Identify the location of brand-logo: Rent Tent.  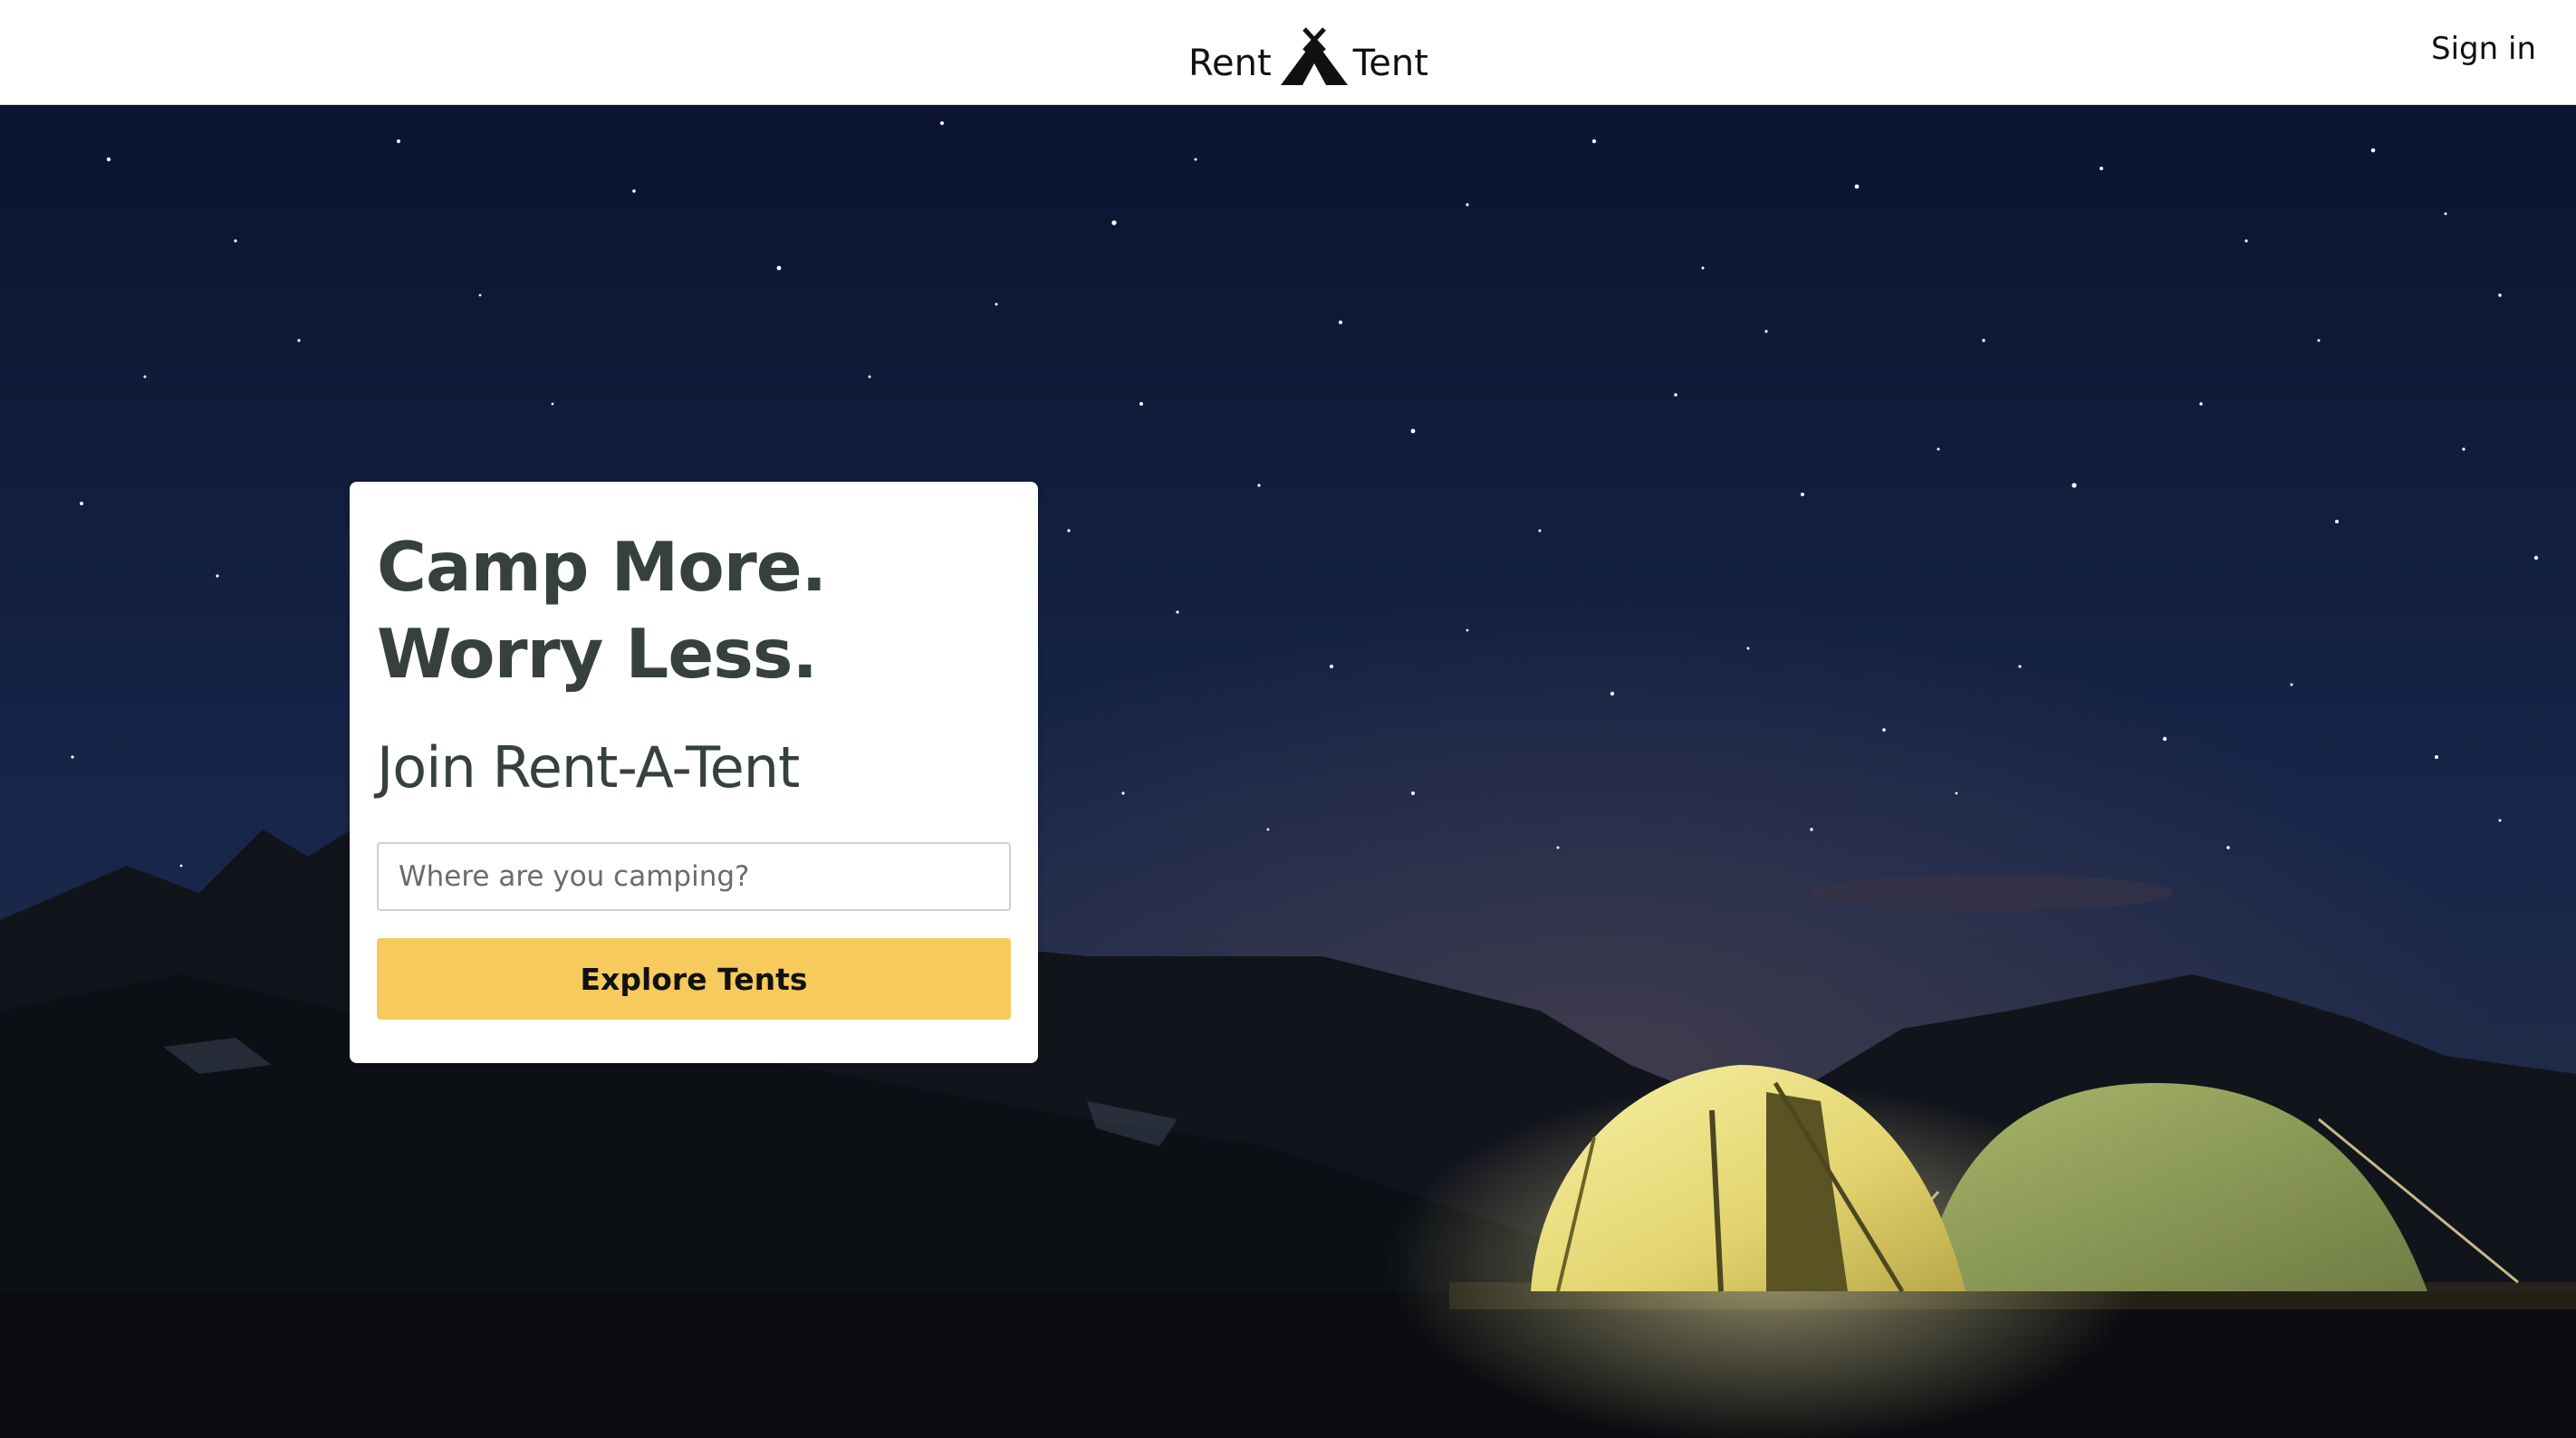
(1308, 52).